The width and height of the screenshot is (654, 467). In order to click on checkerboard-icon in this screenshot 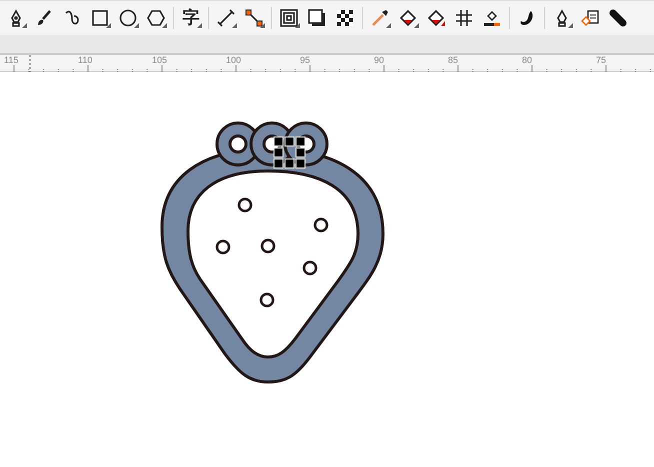, I will do `click(345, 18)`.